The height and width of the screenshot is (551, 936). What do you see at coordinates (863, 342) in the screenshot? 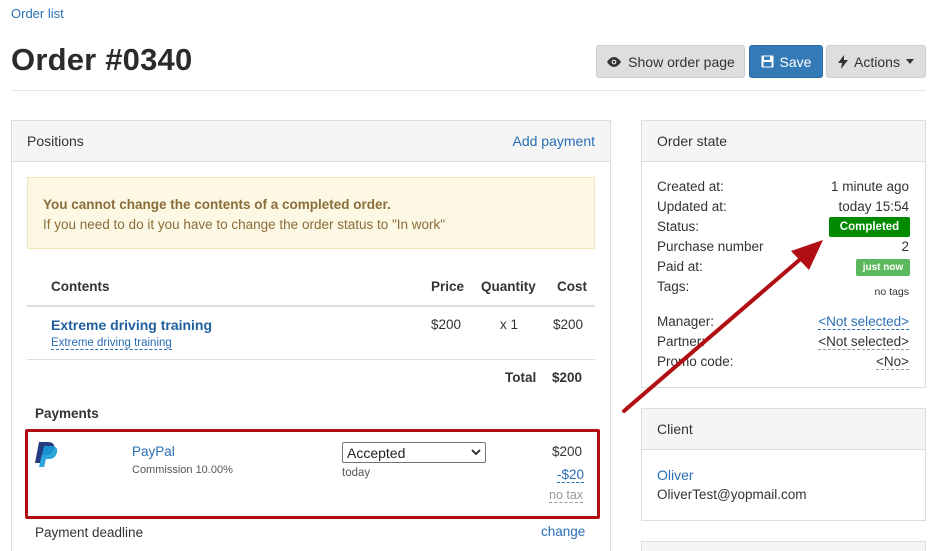
I see `partner-select-link: <Not selected>` at bounding box center [863, 342].